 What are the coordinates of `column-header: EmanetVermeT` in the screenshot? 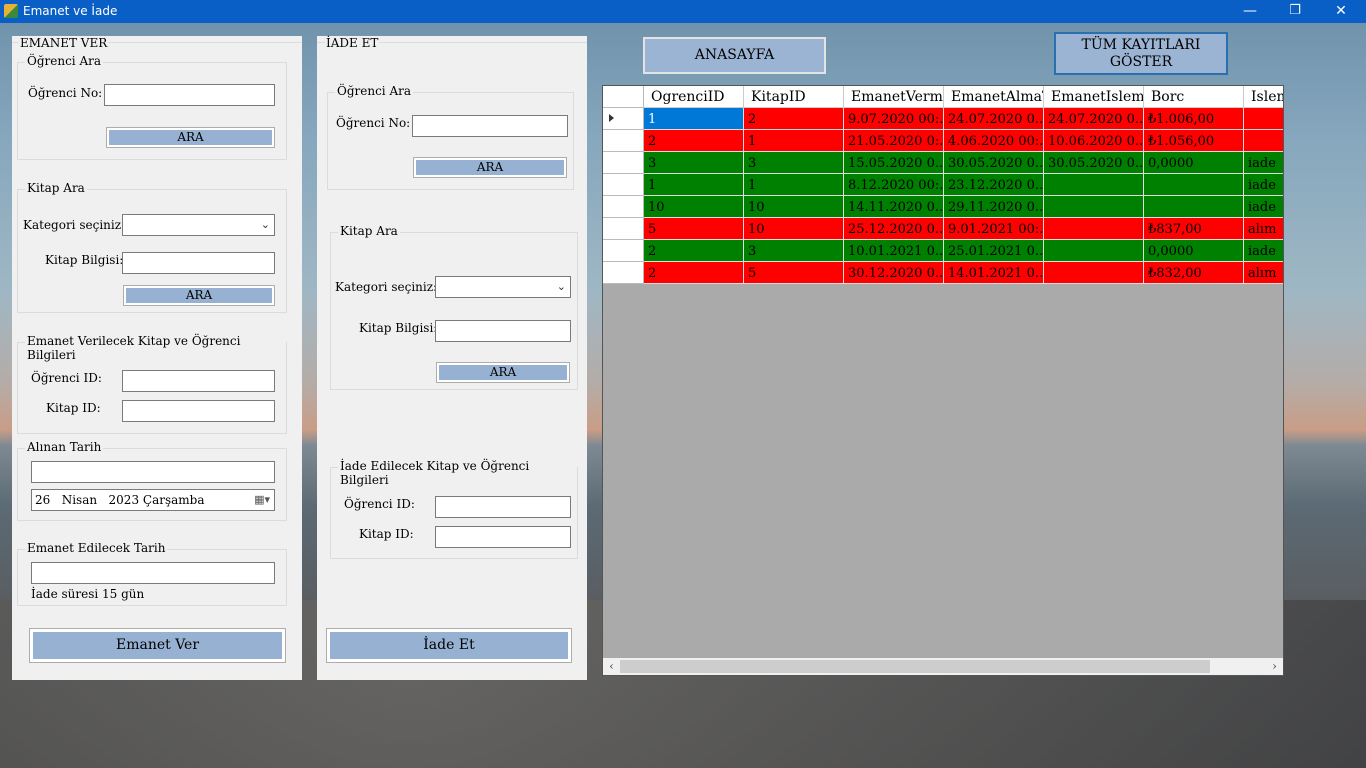 It's located at (894, 97).